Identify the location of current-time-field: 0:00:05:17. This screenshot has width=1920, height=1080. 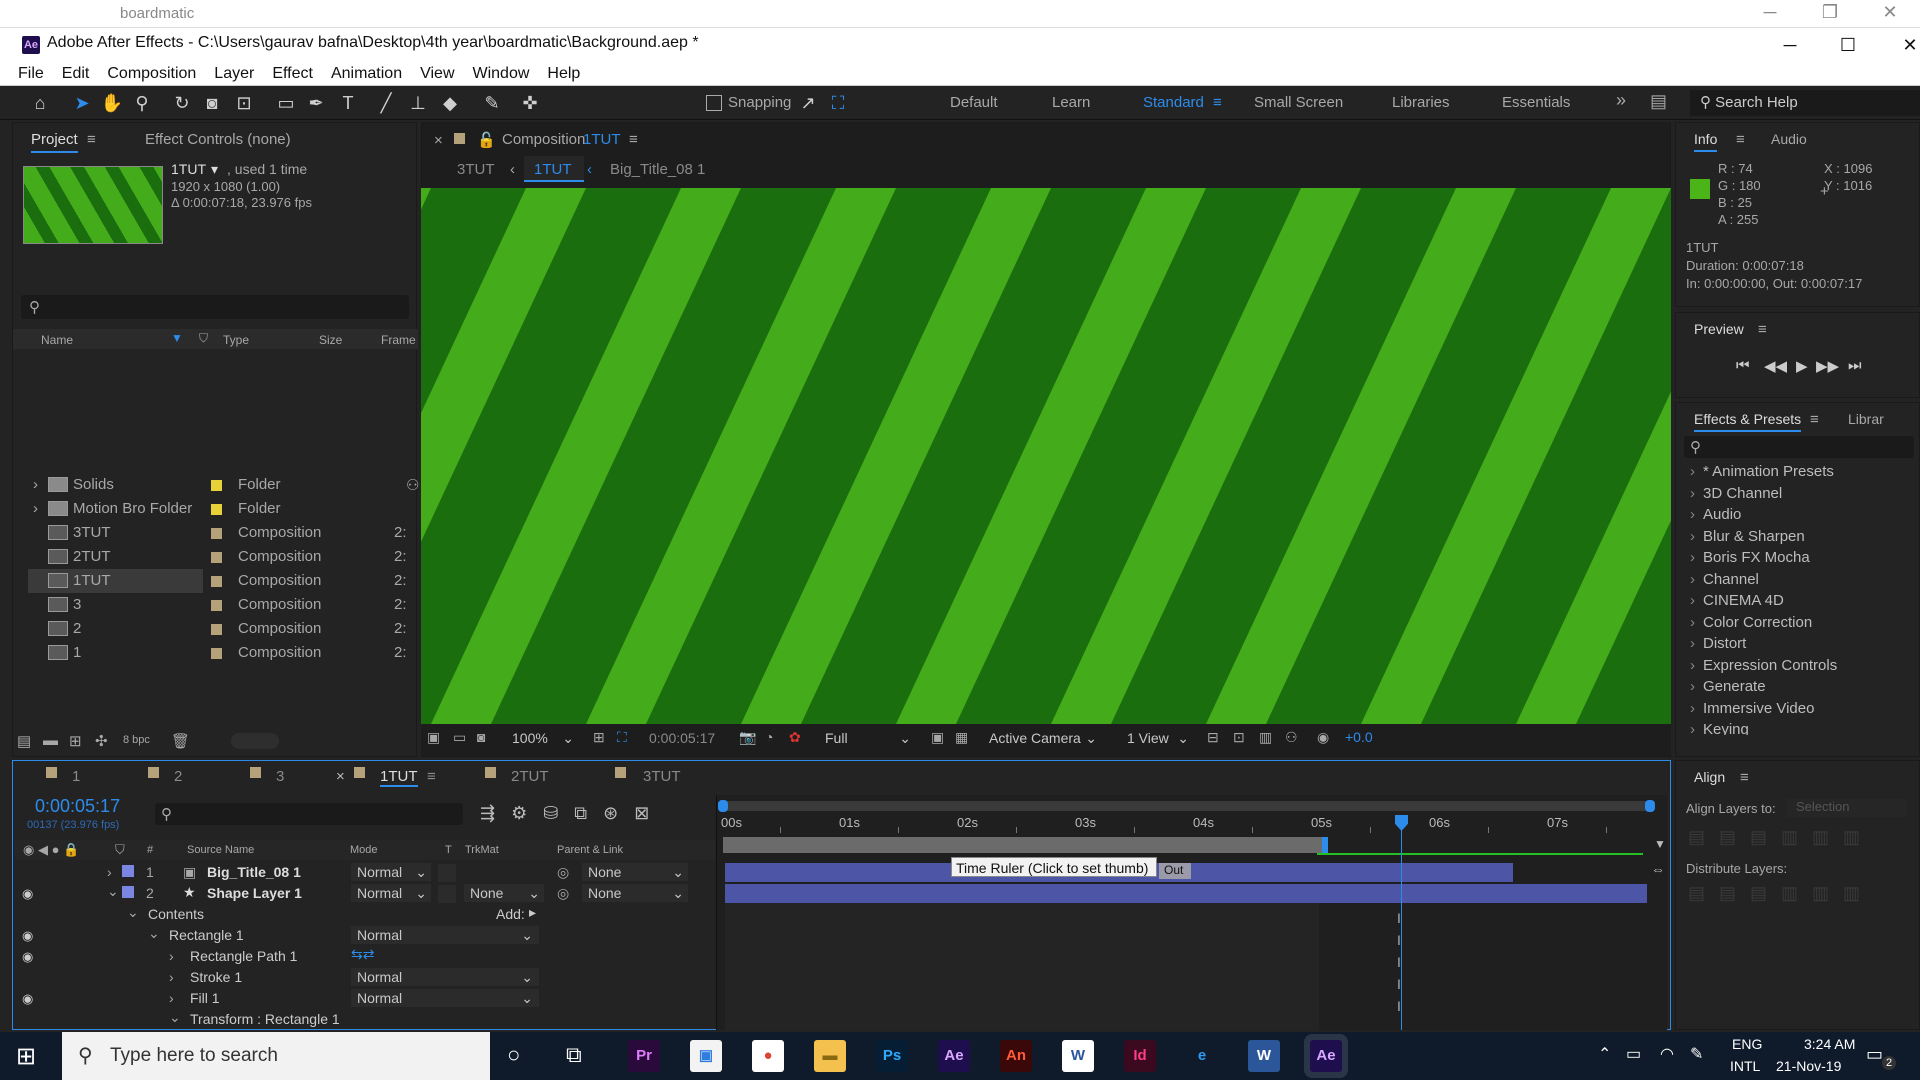
(680, 738).